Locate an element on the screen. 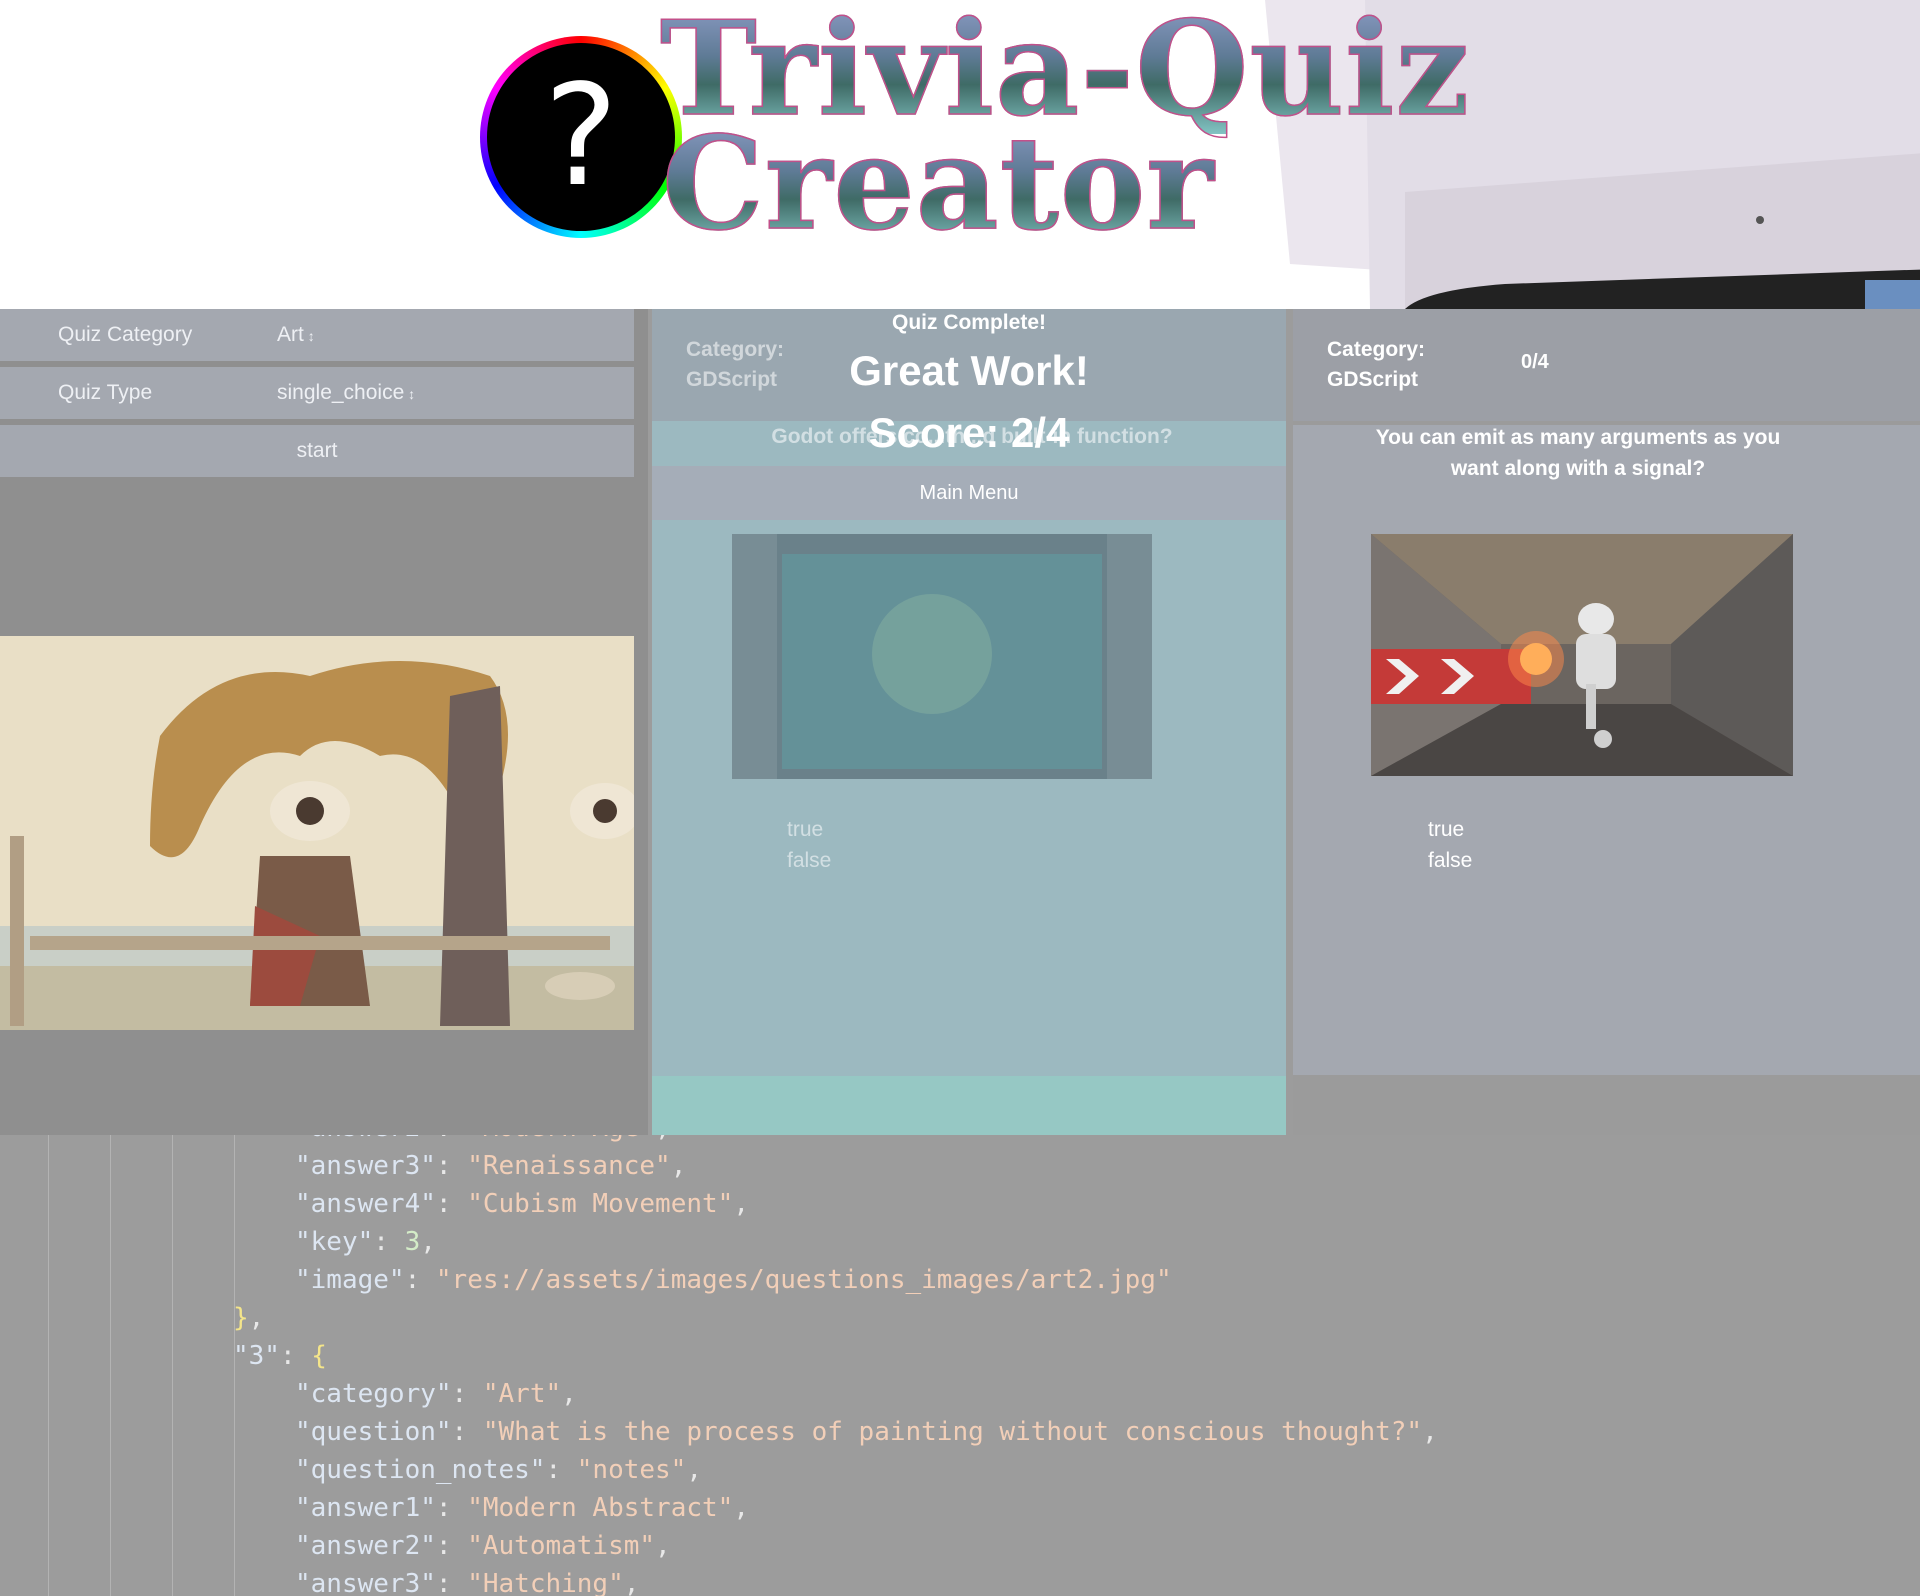 The height and width of the screenshot is (1596, 1920). robot-corridor-image is located at coordinates (1582, 655).